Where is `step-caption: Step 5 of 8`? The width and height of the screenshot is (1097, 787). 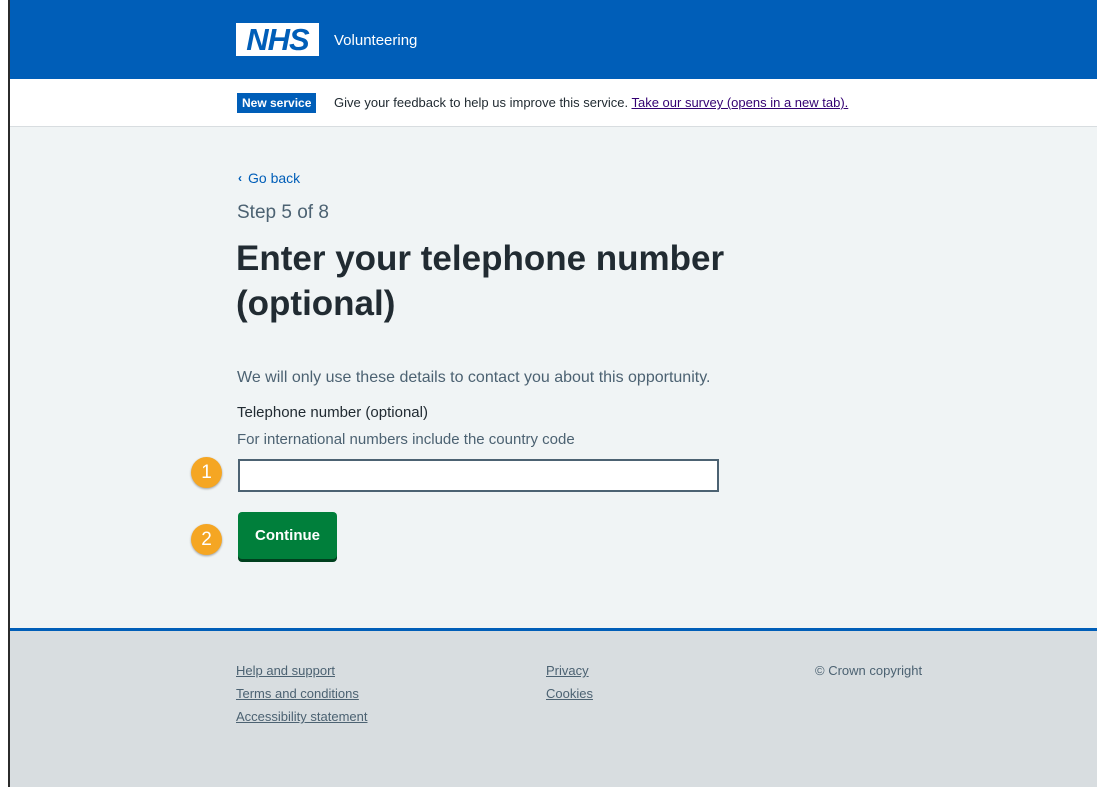
step-caption: Step 5 of 8 is located at coordinates (283, 212).